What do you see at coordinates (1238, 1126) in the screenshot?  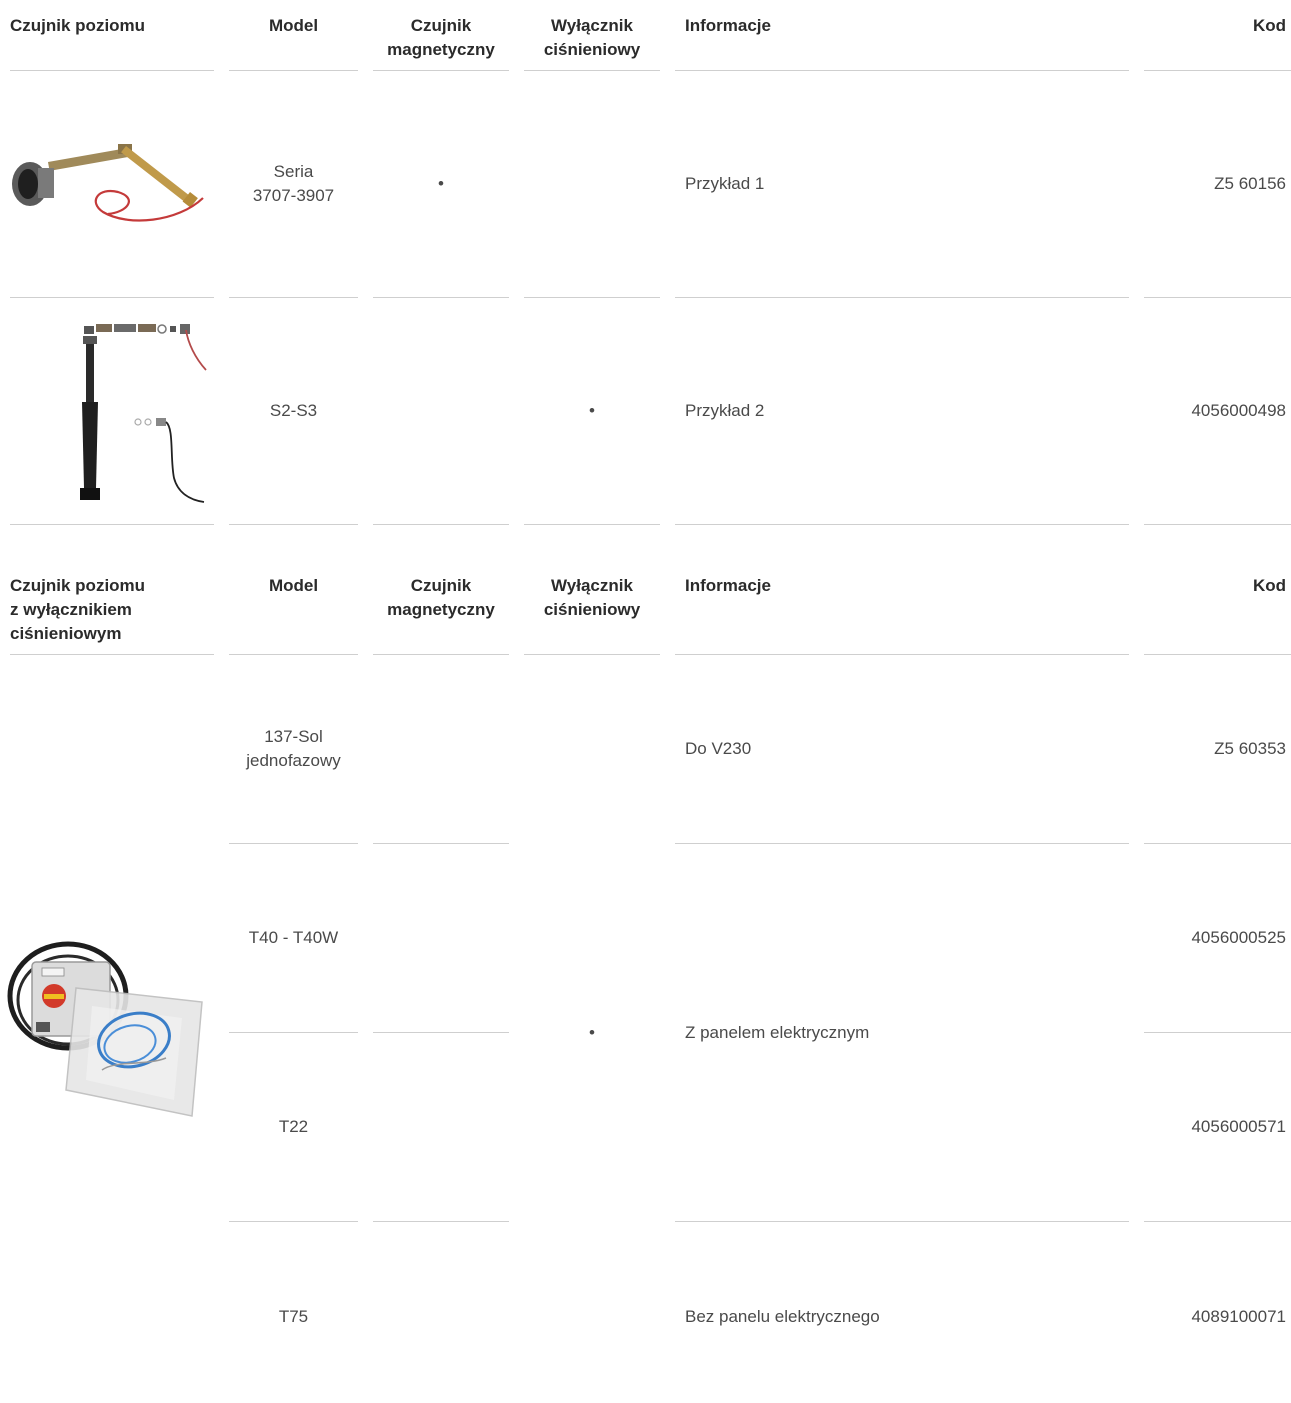 I see `table2-row3-code: 4056000571` at bounding box center [1238, 1126].